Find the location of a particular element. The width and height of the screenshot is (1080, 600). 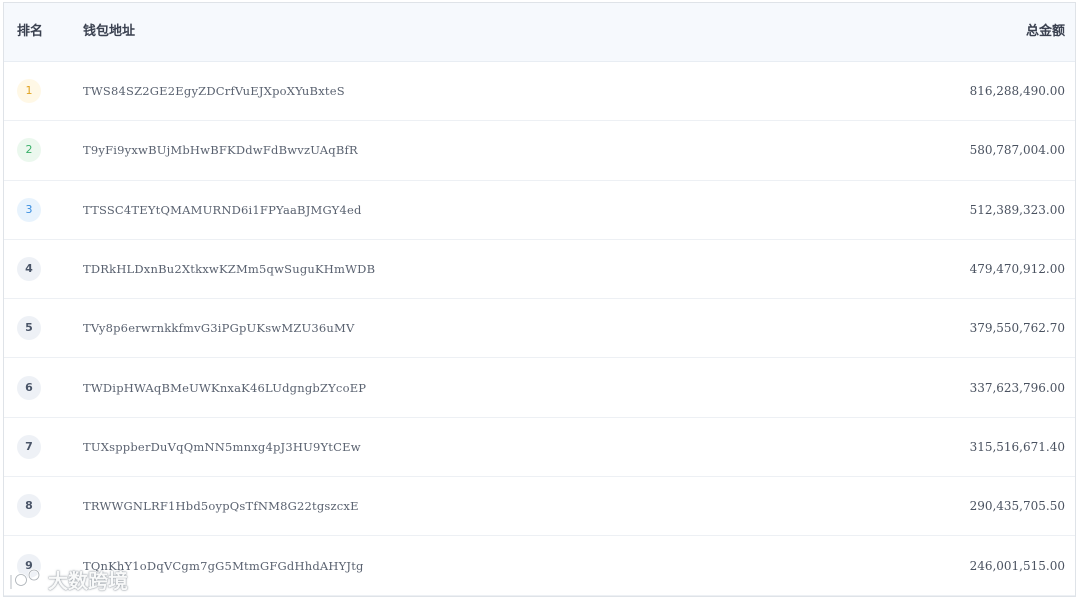

rank-badge: 7 is located at coordinates (29, 446).